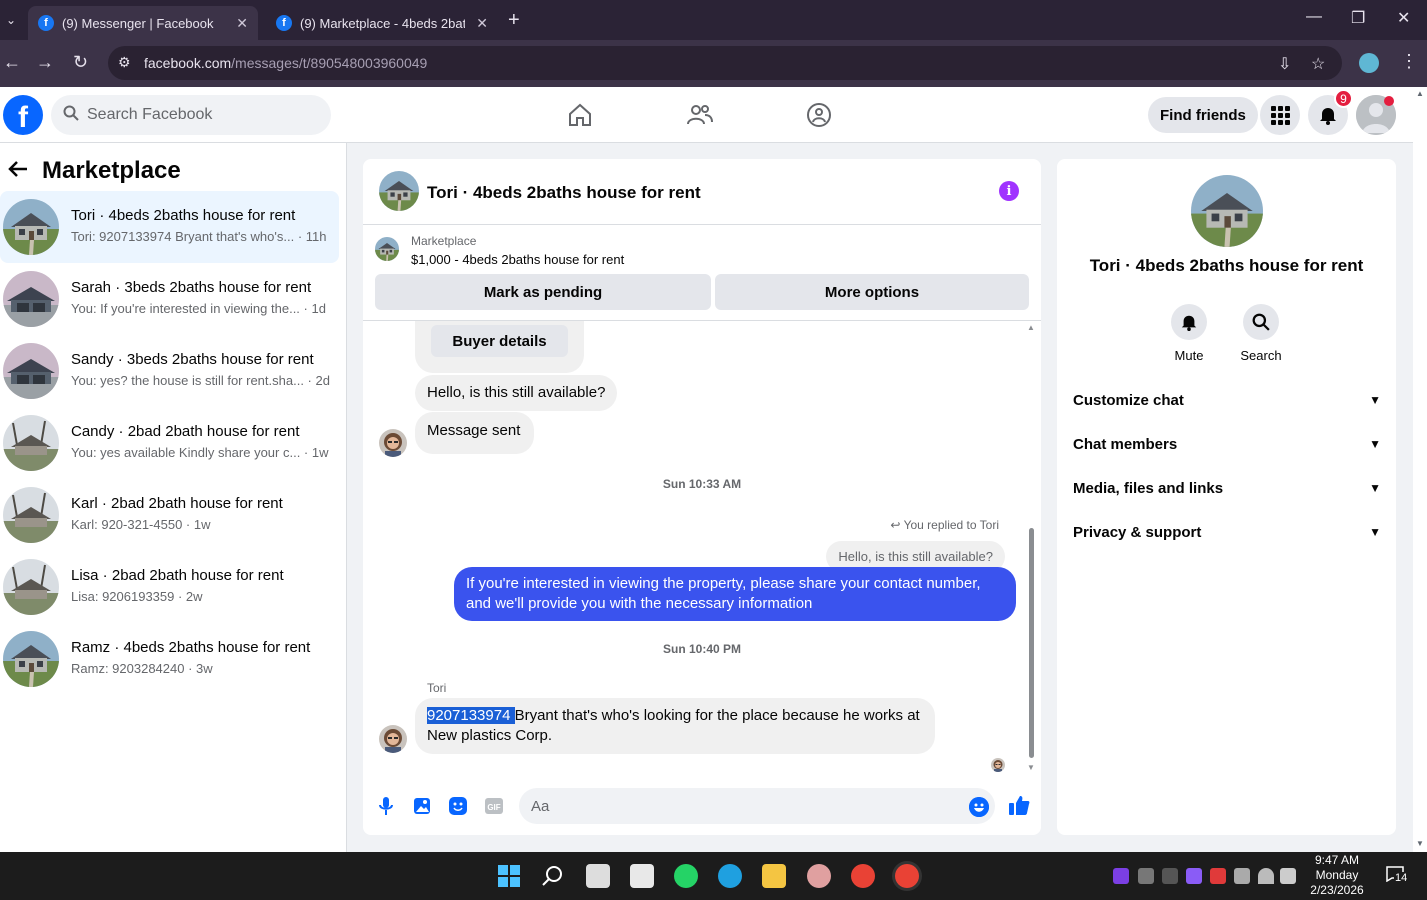  I want to click on window-close-icon: ✕, so click(1403, 18).